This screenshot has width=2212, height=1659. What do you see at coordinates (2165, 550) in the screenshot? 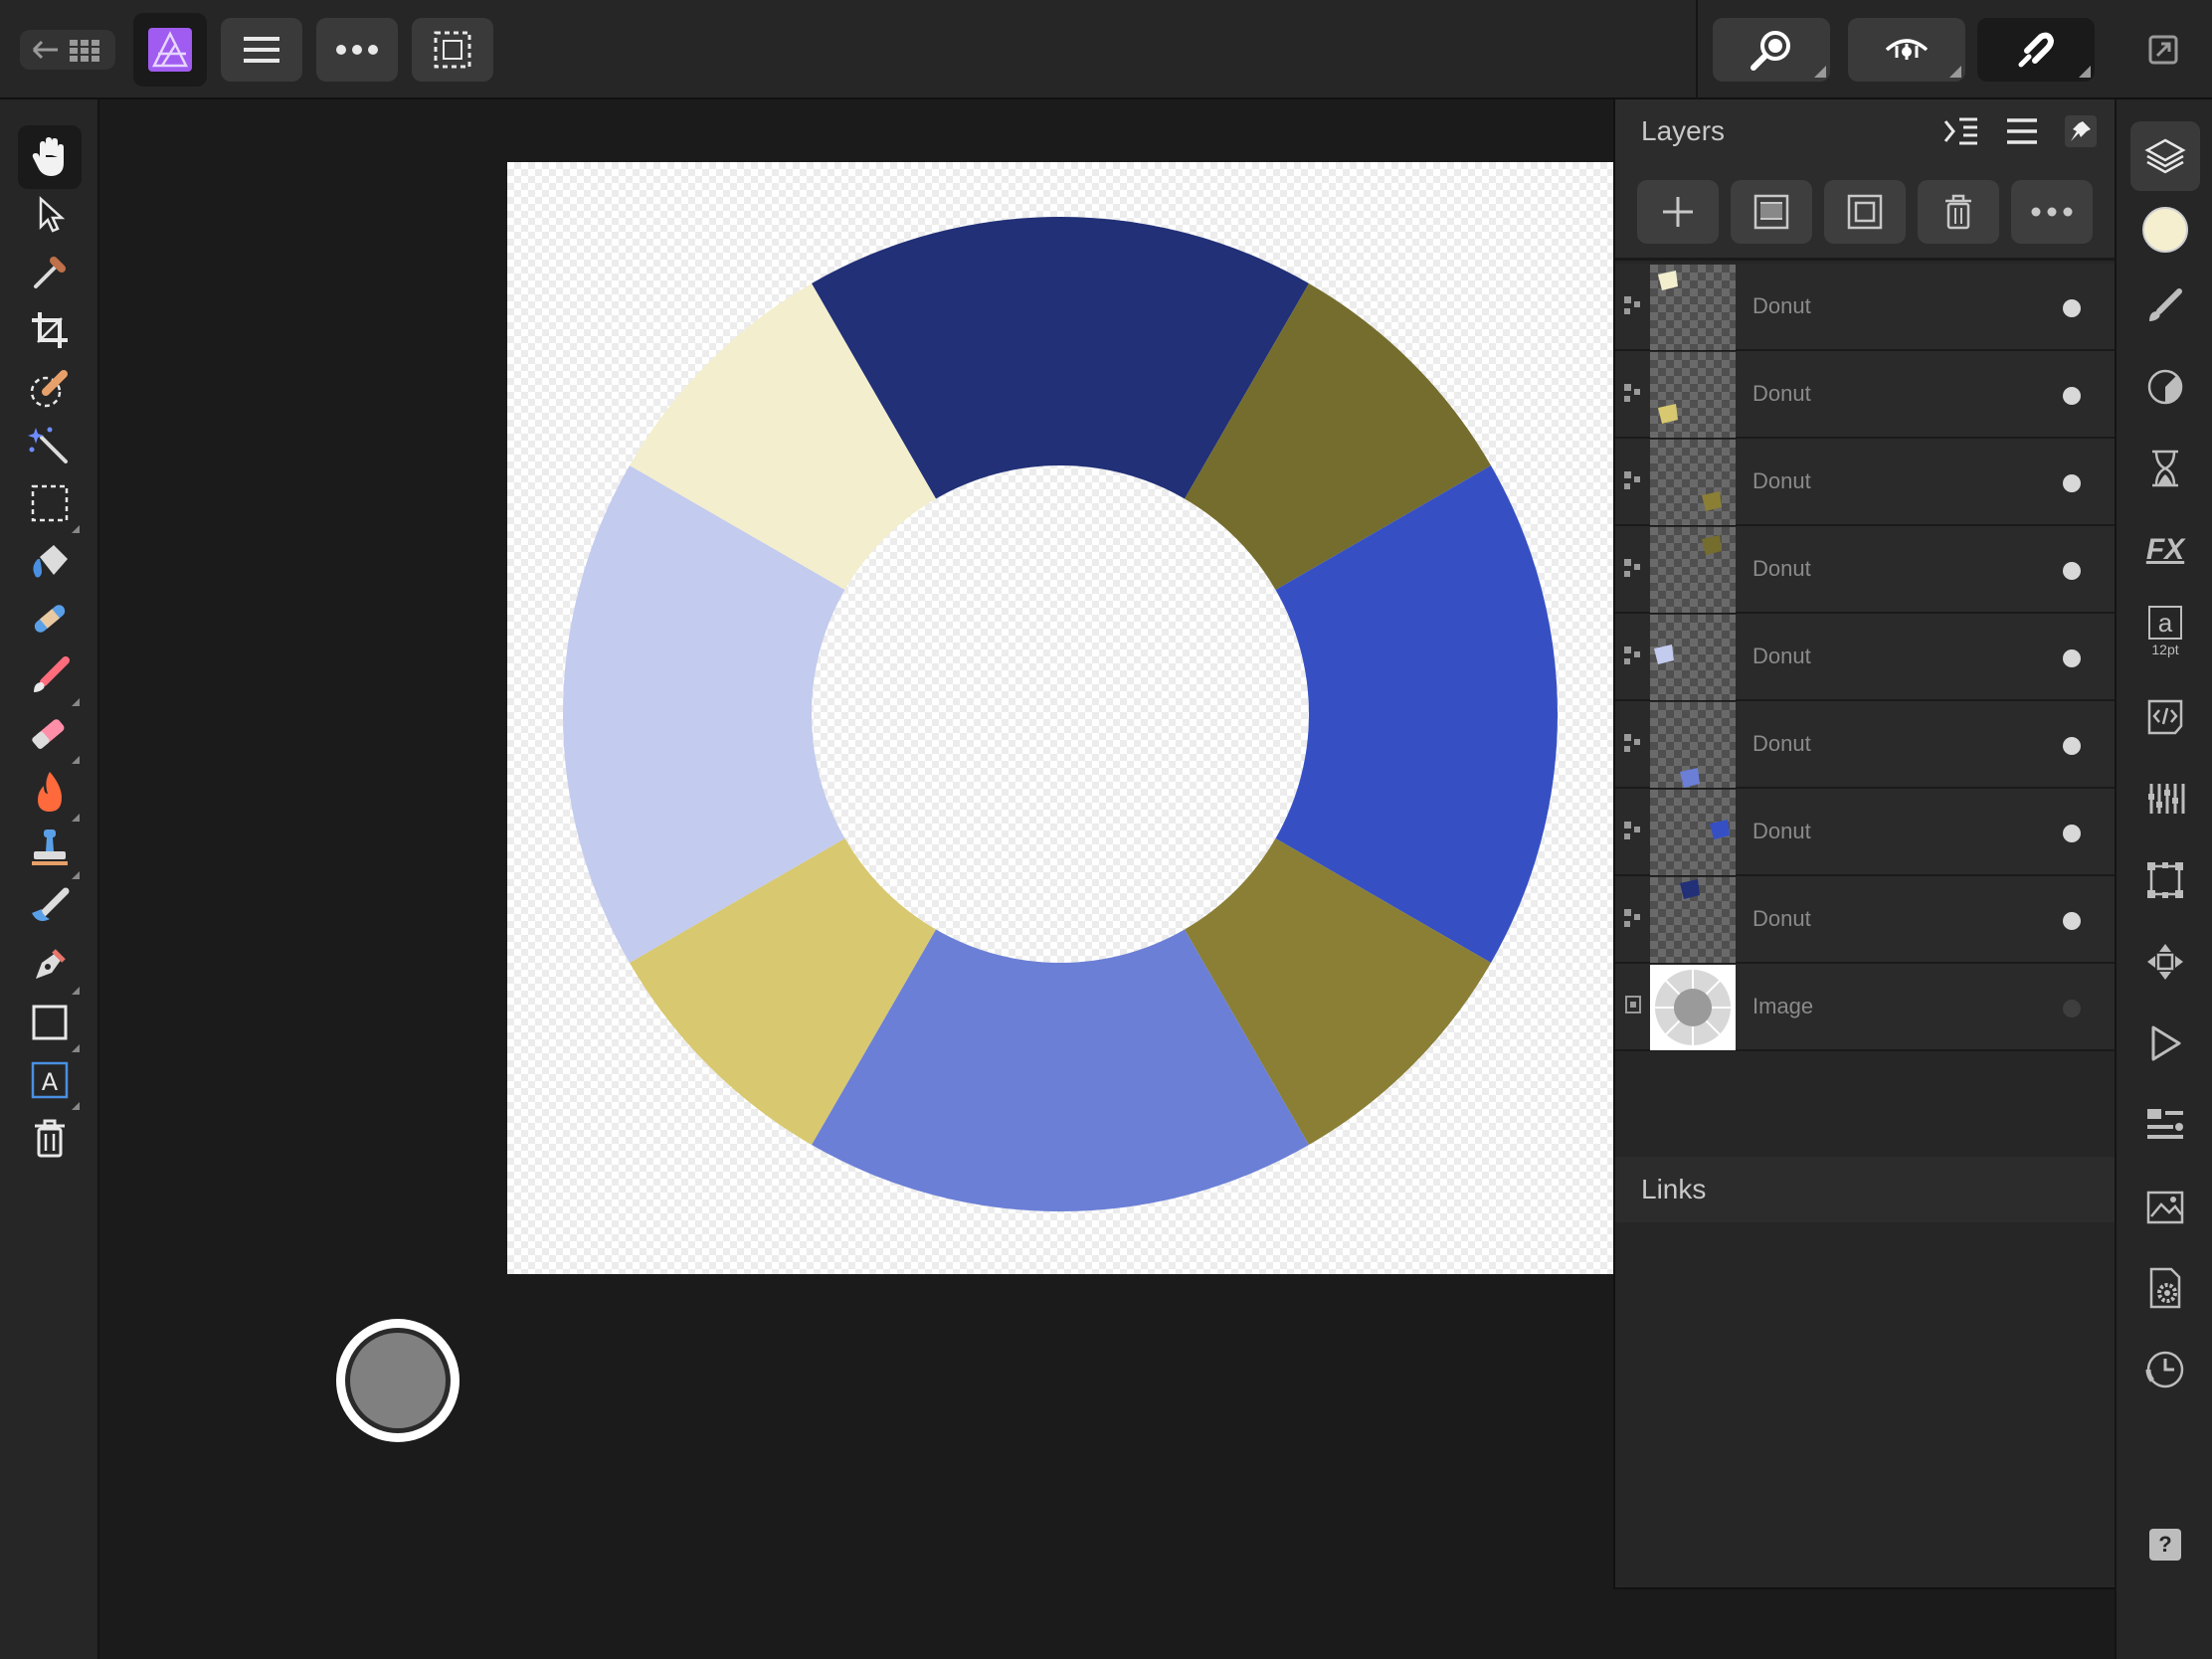
I see `effects-studio: FX` at bounding box center [2165, 550].